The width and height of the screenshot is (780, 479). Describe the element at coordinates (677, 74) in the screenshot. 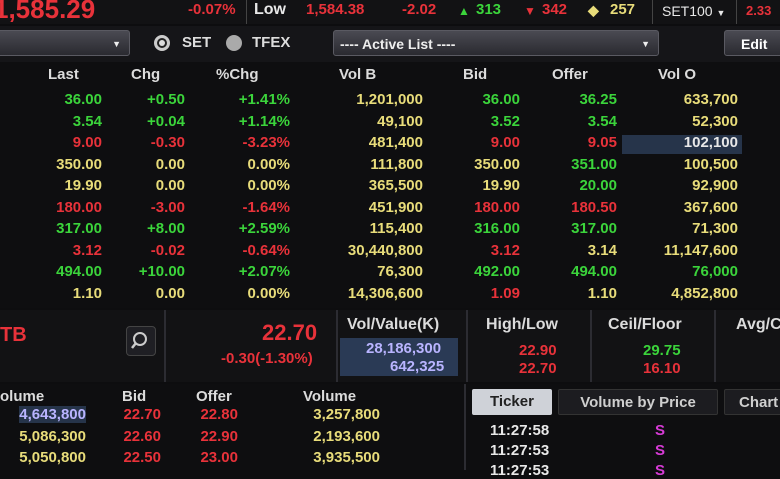

I see `col-header-vol-offer: Vol O` at that location.